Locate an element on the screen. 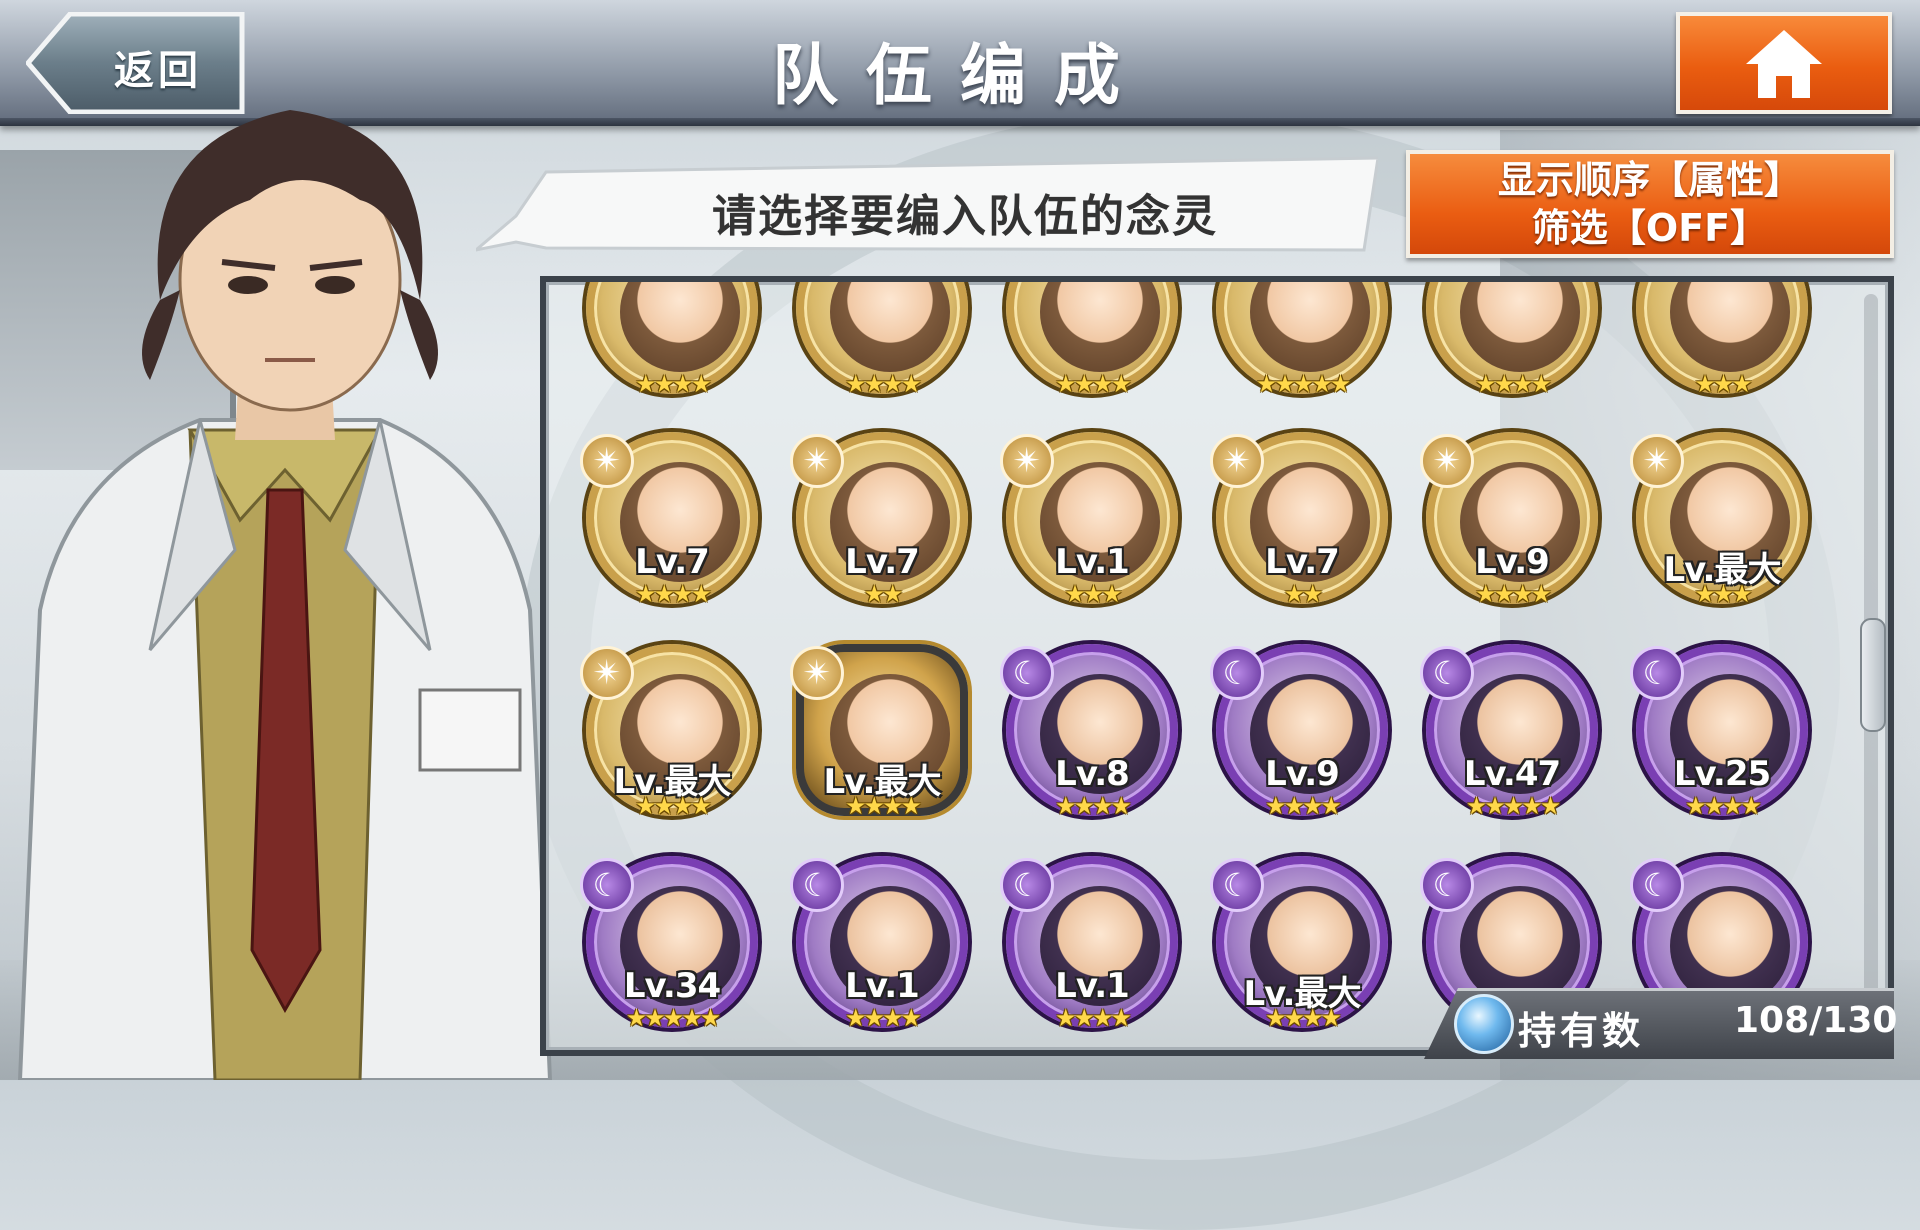  home-icon is located at coordinates (1784, 64).